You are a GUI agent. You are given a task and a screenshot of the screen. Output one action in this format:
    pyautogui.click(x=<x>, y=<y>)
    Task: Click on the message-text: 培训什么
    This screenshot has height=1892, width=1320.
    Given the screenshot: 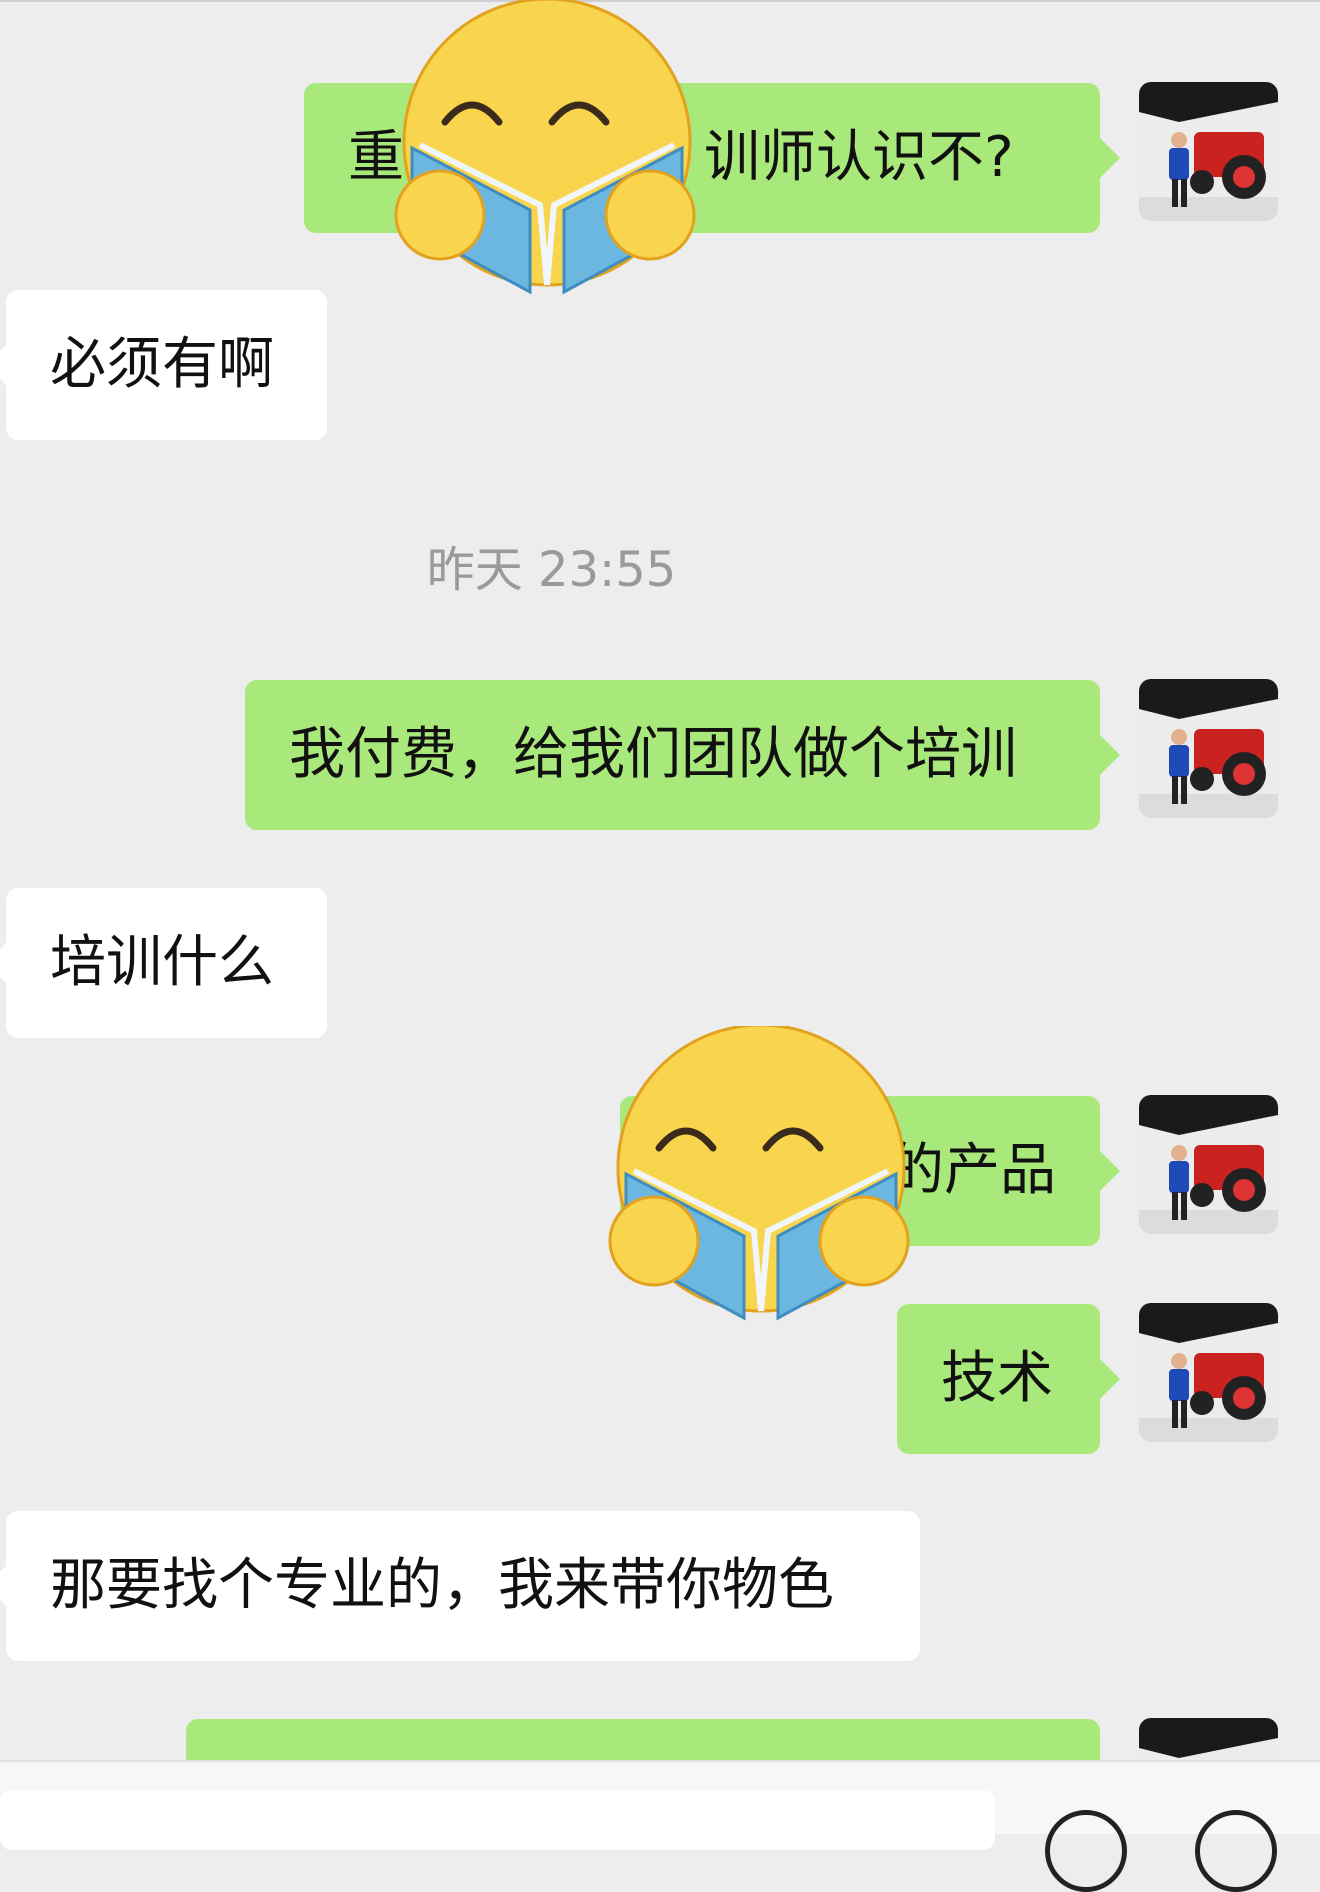 What is the action you would take?
    pyautogui.click(x=162, y=962)
    